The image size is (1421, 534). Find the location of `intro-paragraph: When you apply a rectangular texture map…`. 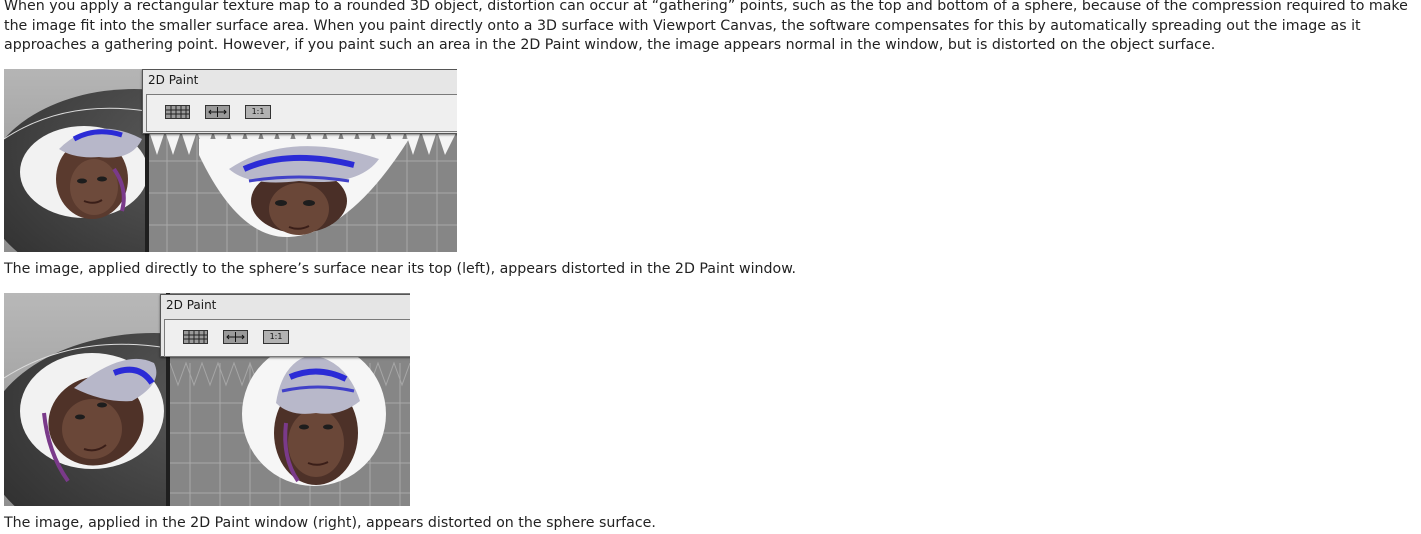

intro-paragraph: When you apply a rectangular texture map… is located at coordinates (706, 26).